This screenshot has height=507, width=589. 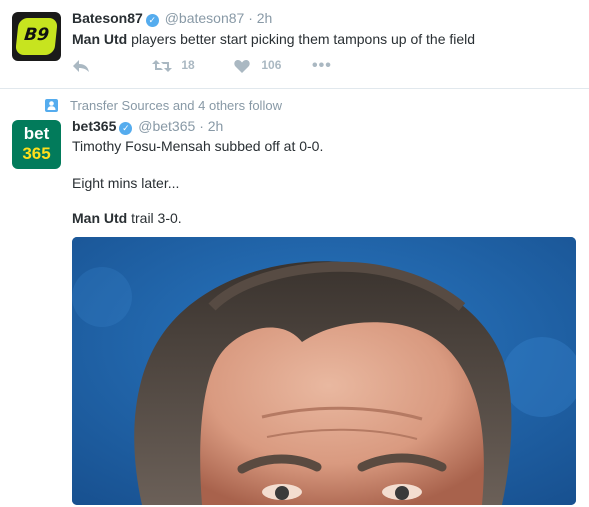 I want to click on avatar-logo-top: bet, so click(x=36, y=133).